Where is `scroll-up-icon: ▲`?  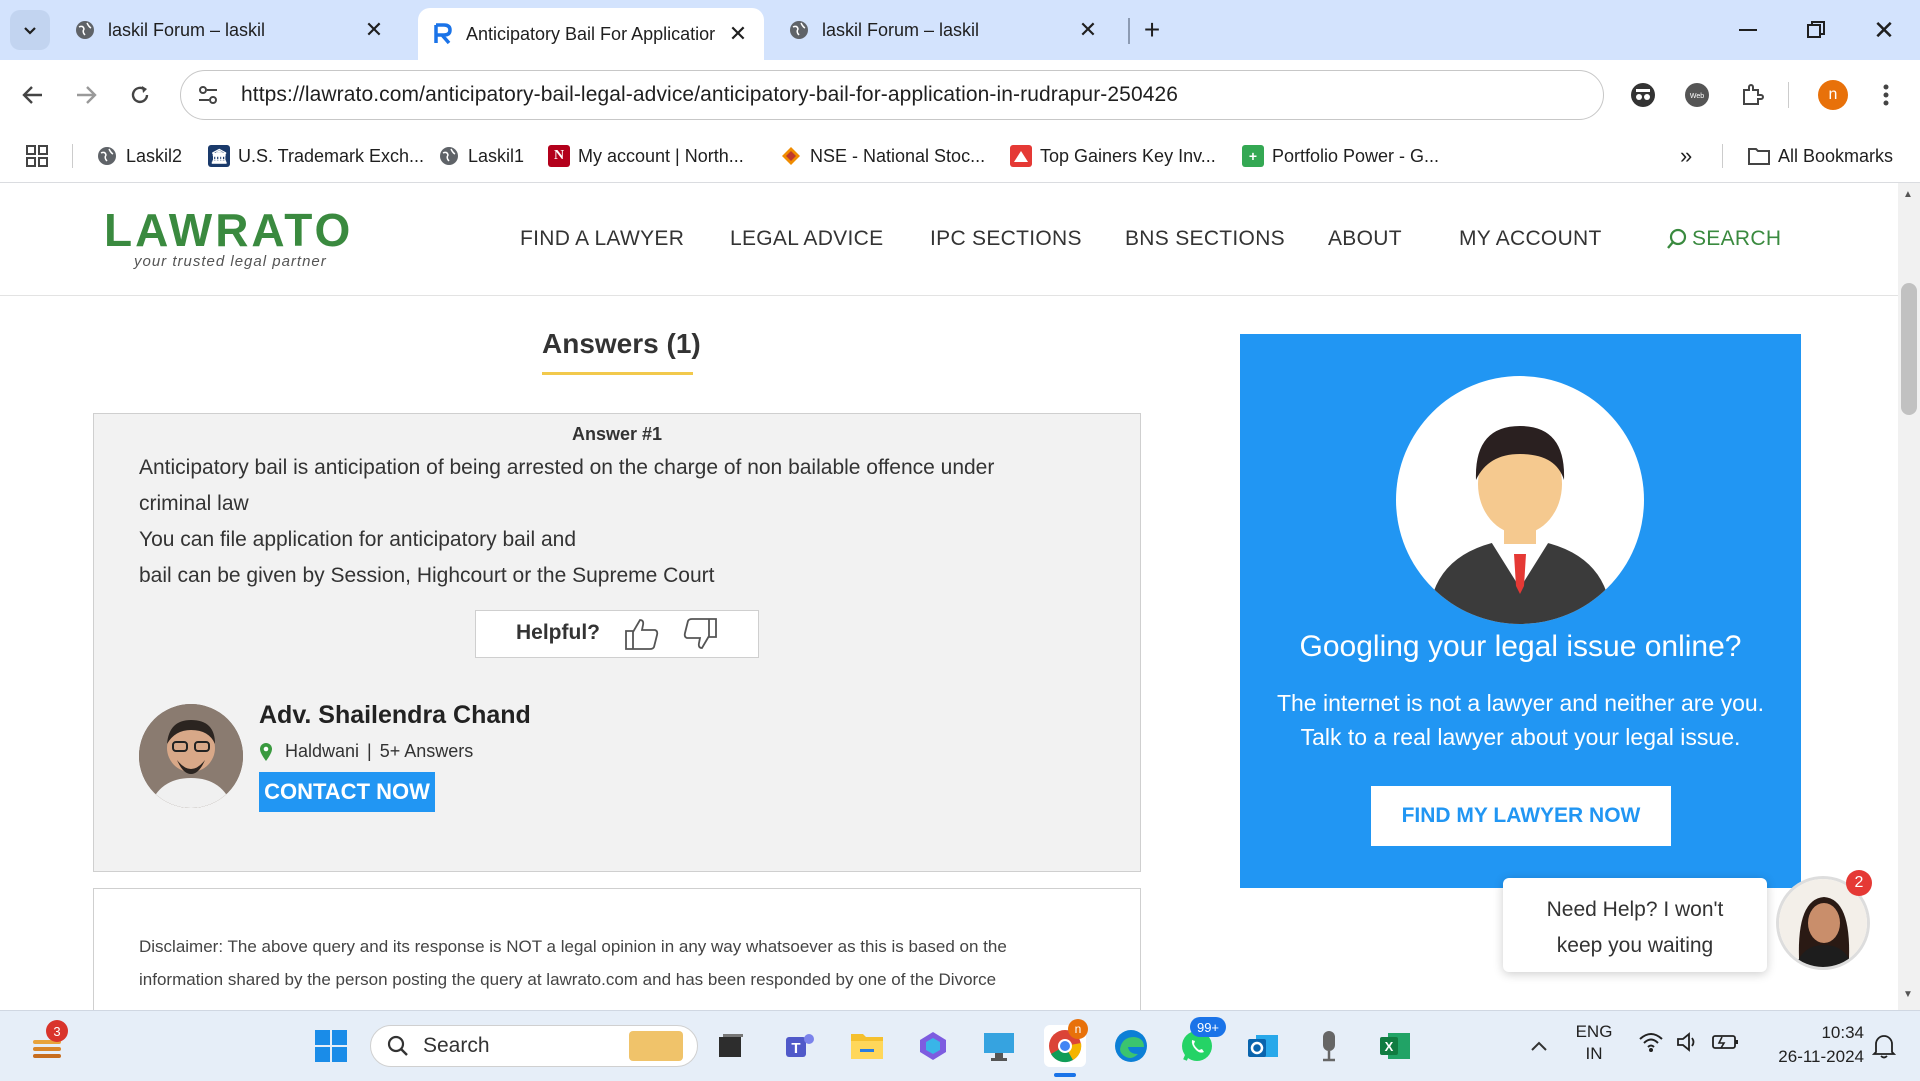 scroll-up-icon: ▲ is located at coordinates (1908, 194).